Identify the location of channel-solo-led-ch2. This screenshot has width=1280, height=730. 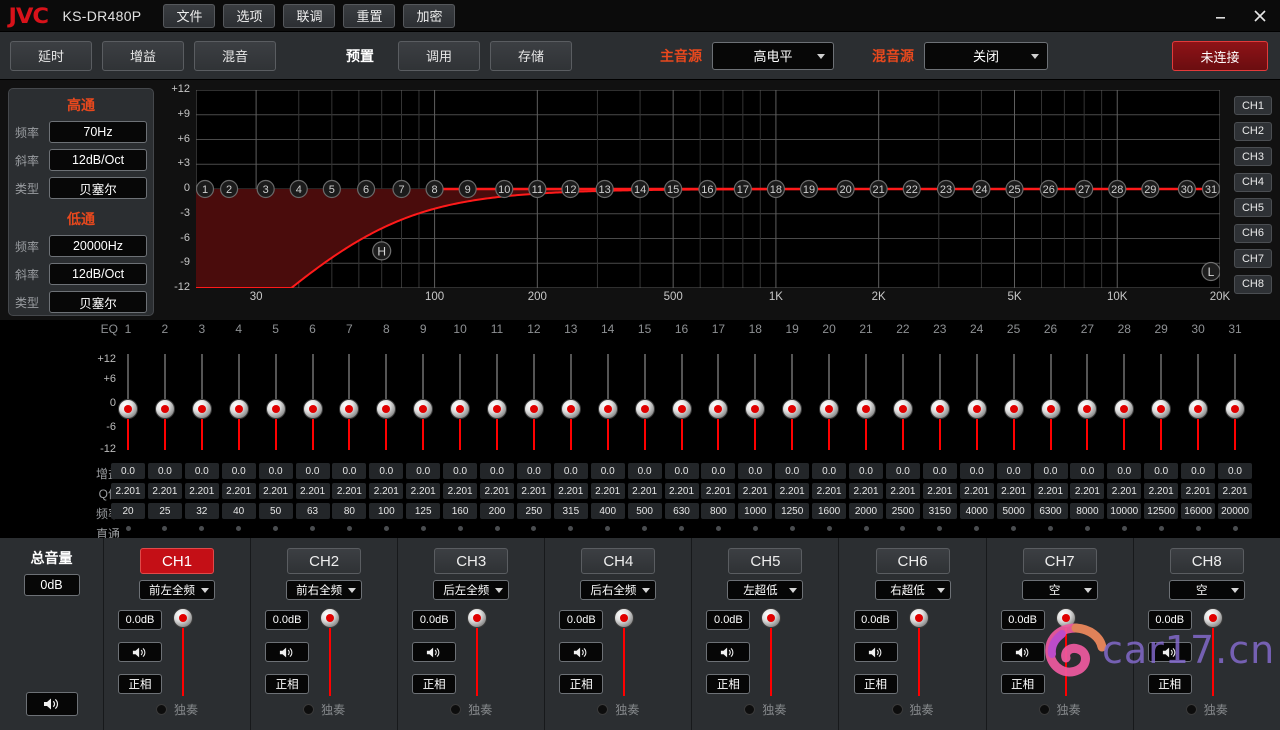
(309, 709).